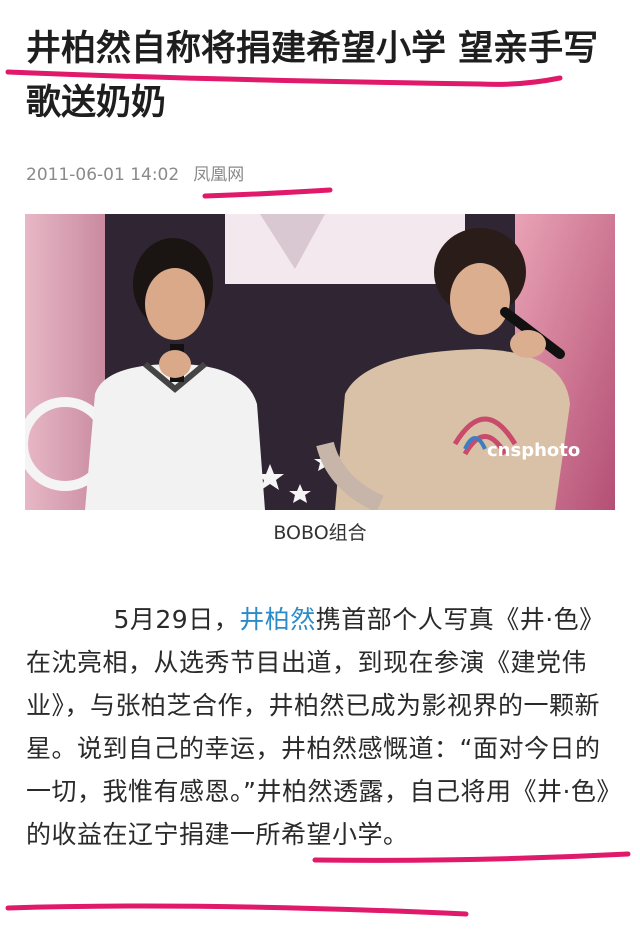  I want to click on photo-watermark: cnsphoto, so click(534, 450).